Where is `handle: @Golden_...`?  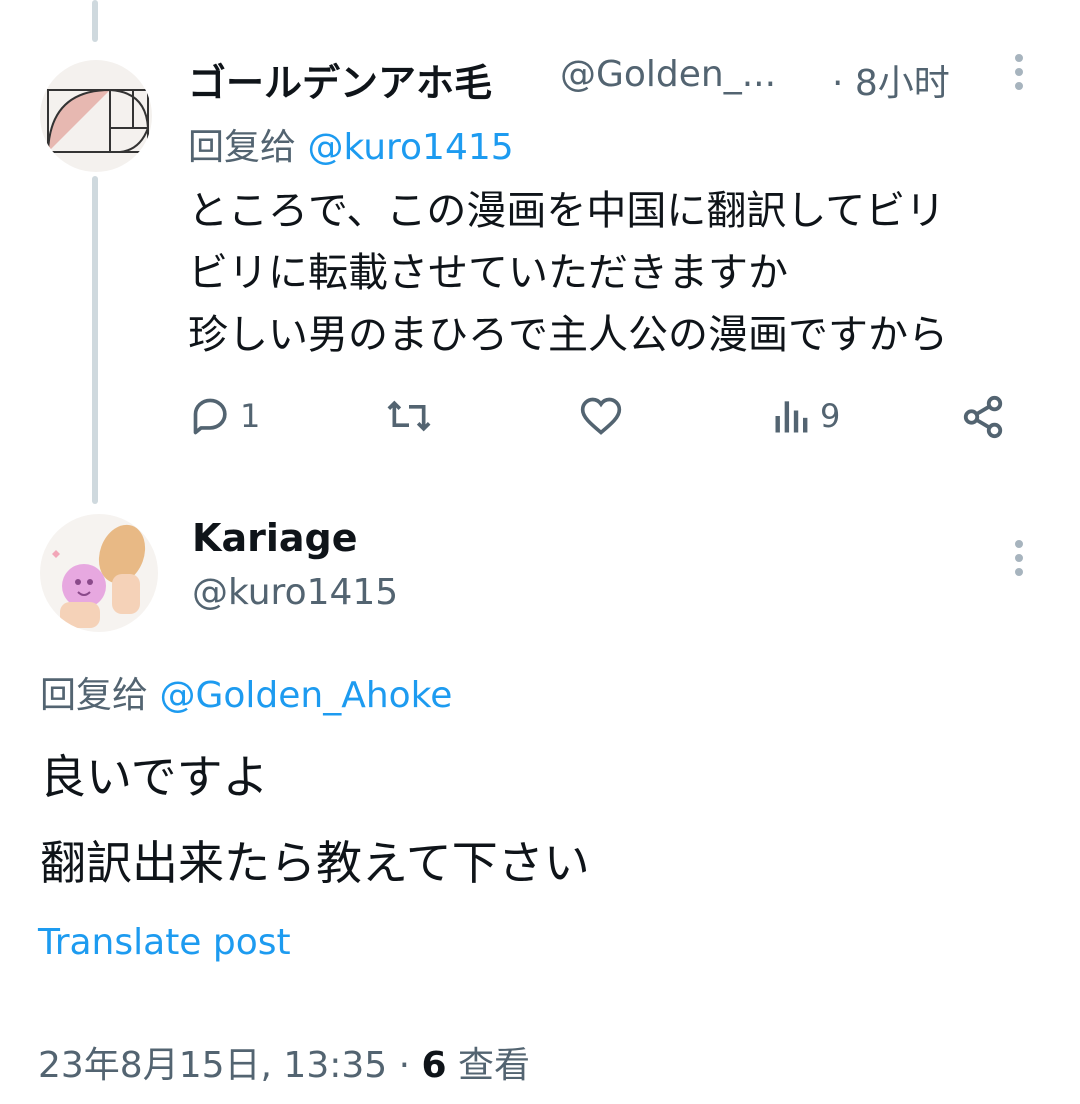 handle: @Golden_... is located at coordinates (668, 74).